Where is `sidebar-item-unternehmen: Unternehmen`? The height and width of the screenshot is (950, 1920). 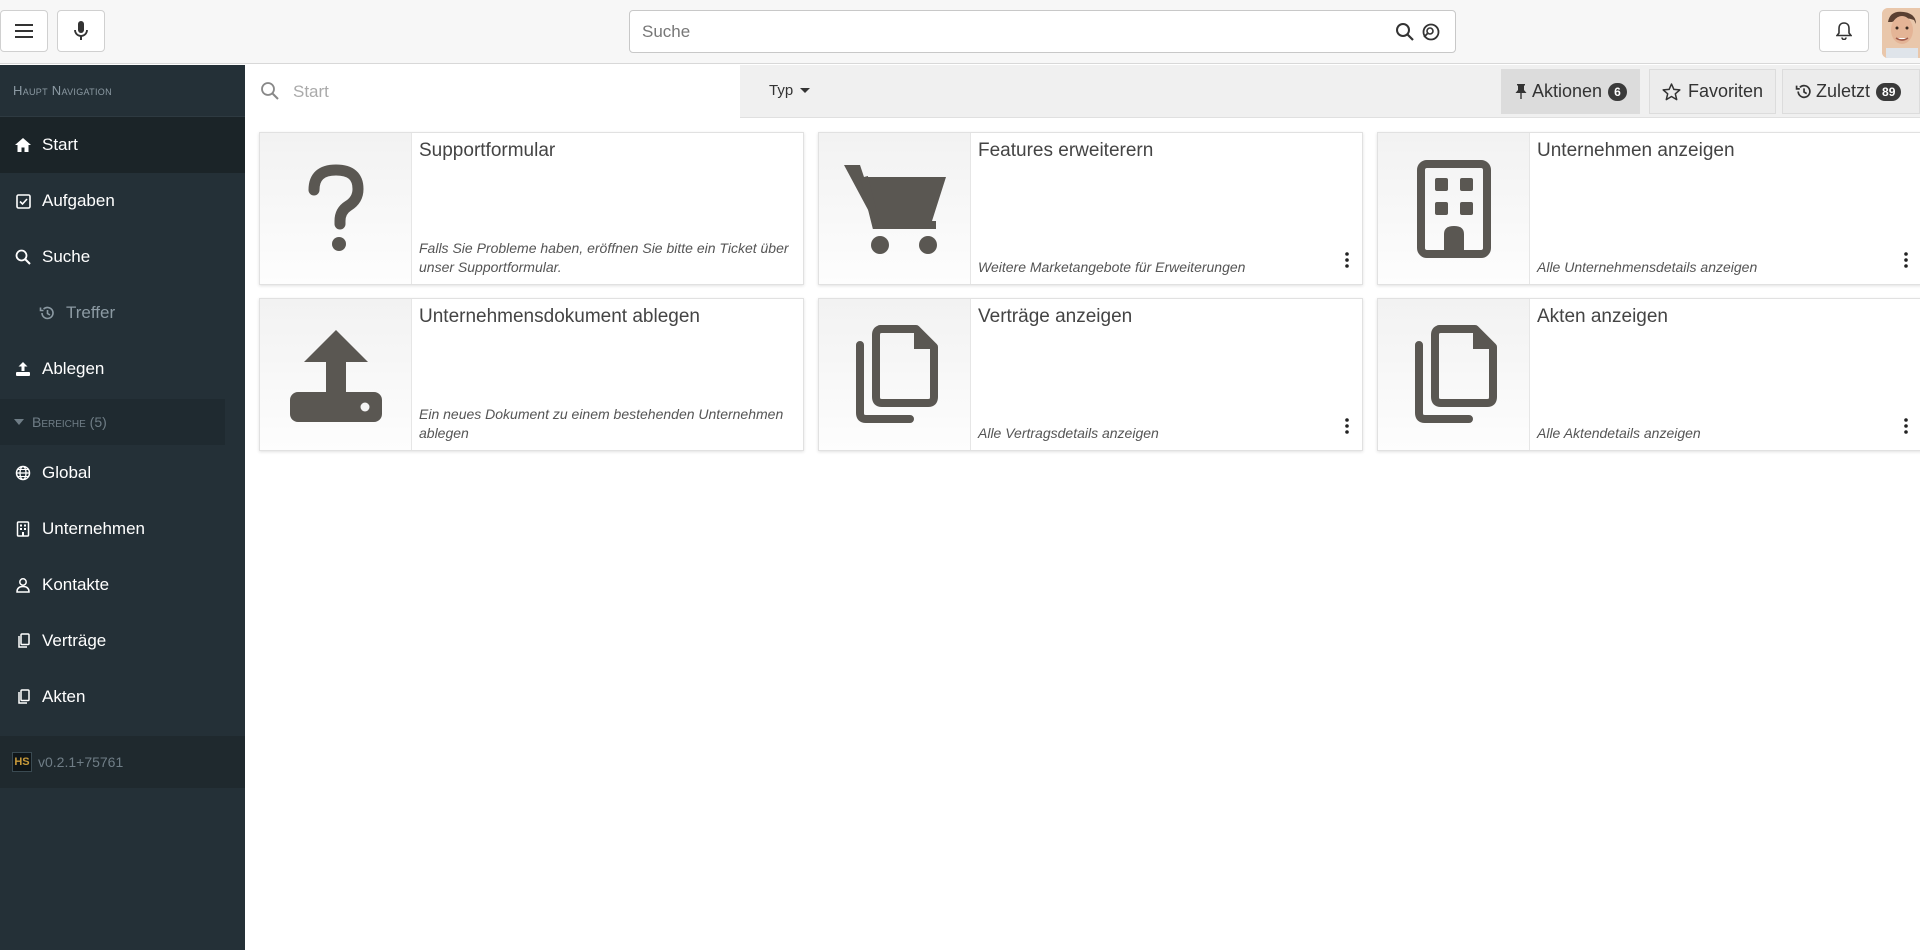
sidebar-item-unternehmen: Unternehmen is located at coordinates (122, 529).